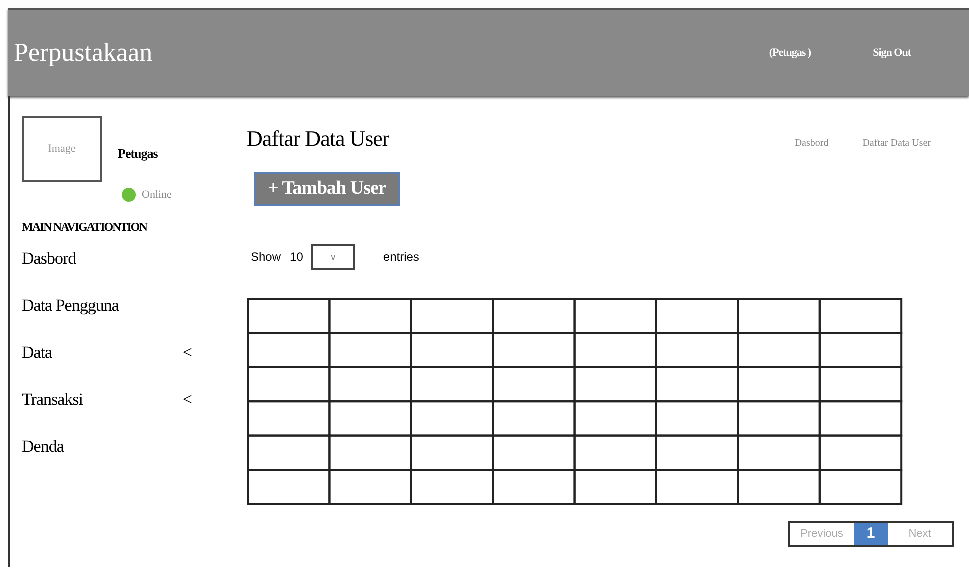 This screenshot has height=569, width=969. What do you see at coordinates (62, 149) in the screenshot?
I see `image-placeholder-label: Image` at bounding box center [62, 149].